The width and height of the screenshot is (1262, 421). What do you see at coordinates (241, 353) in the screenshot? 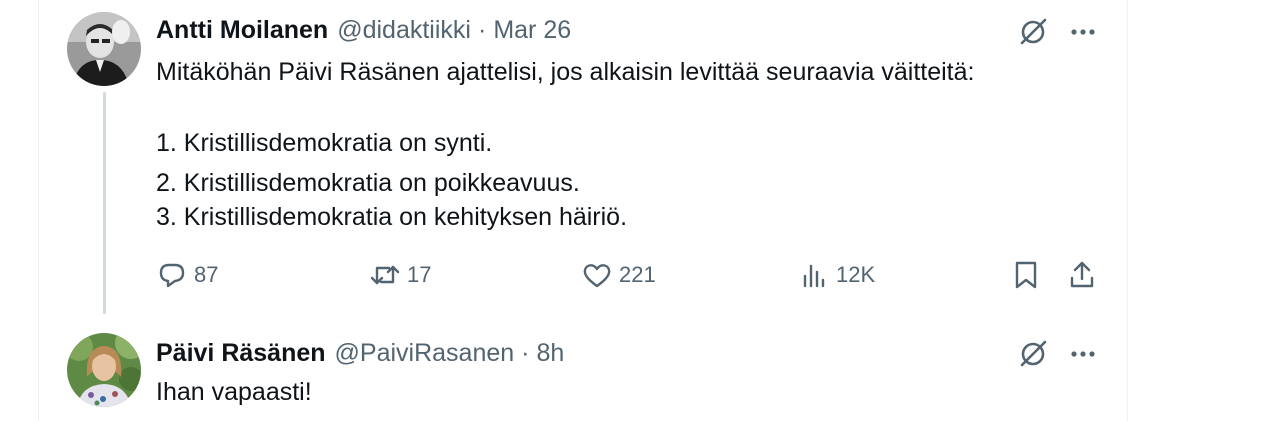
I see `display-name: Päivi Räsänen` at bounding box center [241, 353].